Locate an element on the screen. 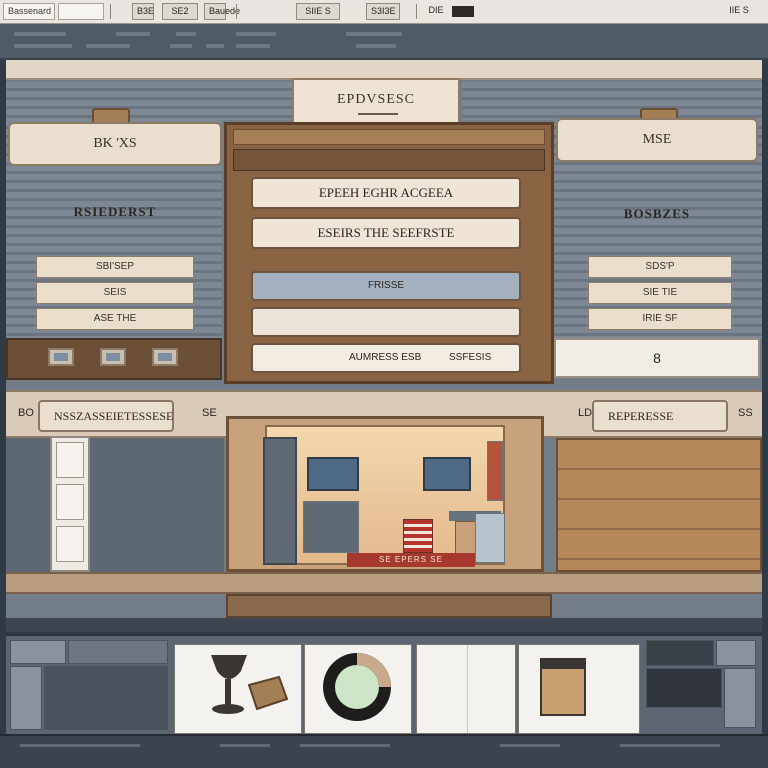 This screenshot has height=768, width=768. right-list-item: SIE TIE is located at coordinates (660, 293).